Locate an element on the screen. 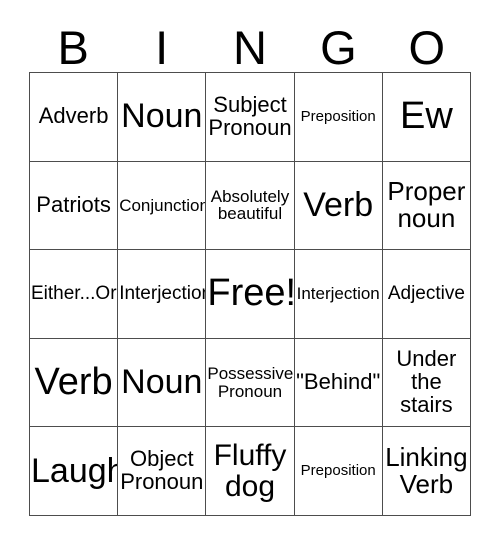 The image size is (500, 544). bingo-free-cell: Free! is located at coordinates (250, 294).